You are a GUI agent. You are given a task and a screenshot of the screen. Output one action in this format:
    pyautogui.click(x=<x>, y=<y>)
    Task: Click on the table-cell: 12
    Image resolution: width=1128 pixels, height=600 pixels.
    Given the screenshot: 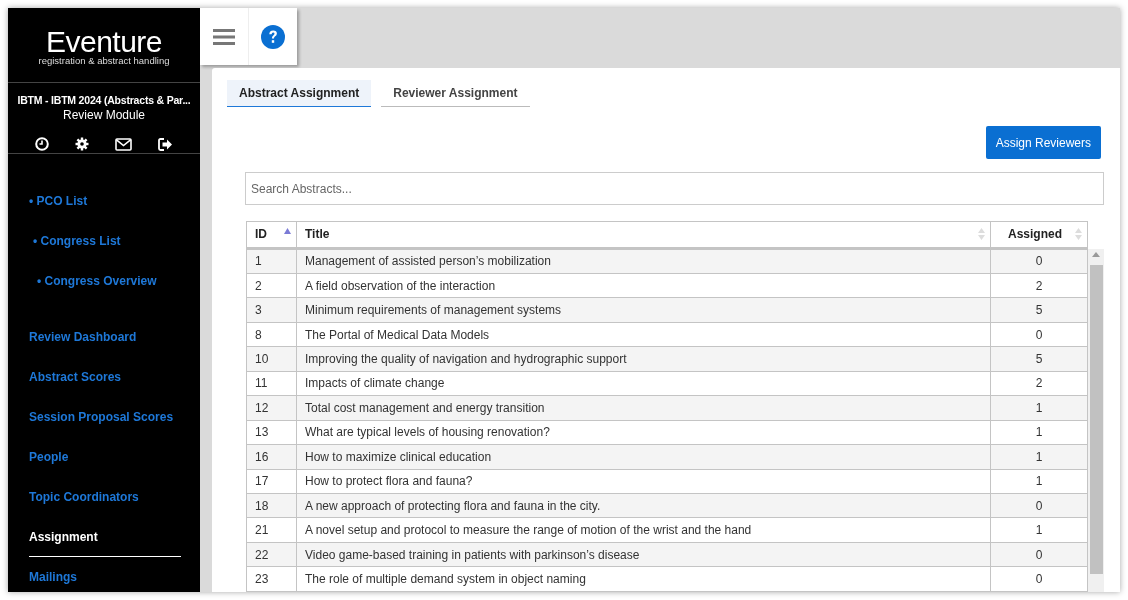 What is the action you would take?
    pyautogui.click(x=271, y=408)
    